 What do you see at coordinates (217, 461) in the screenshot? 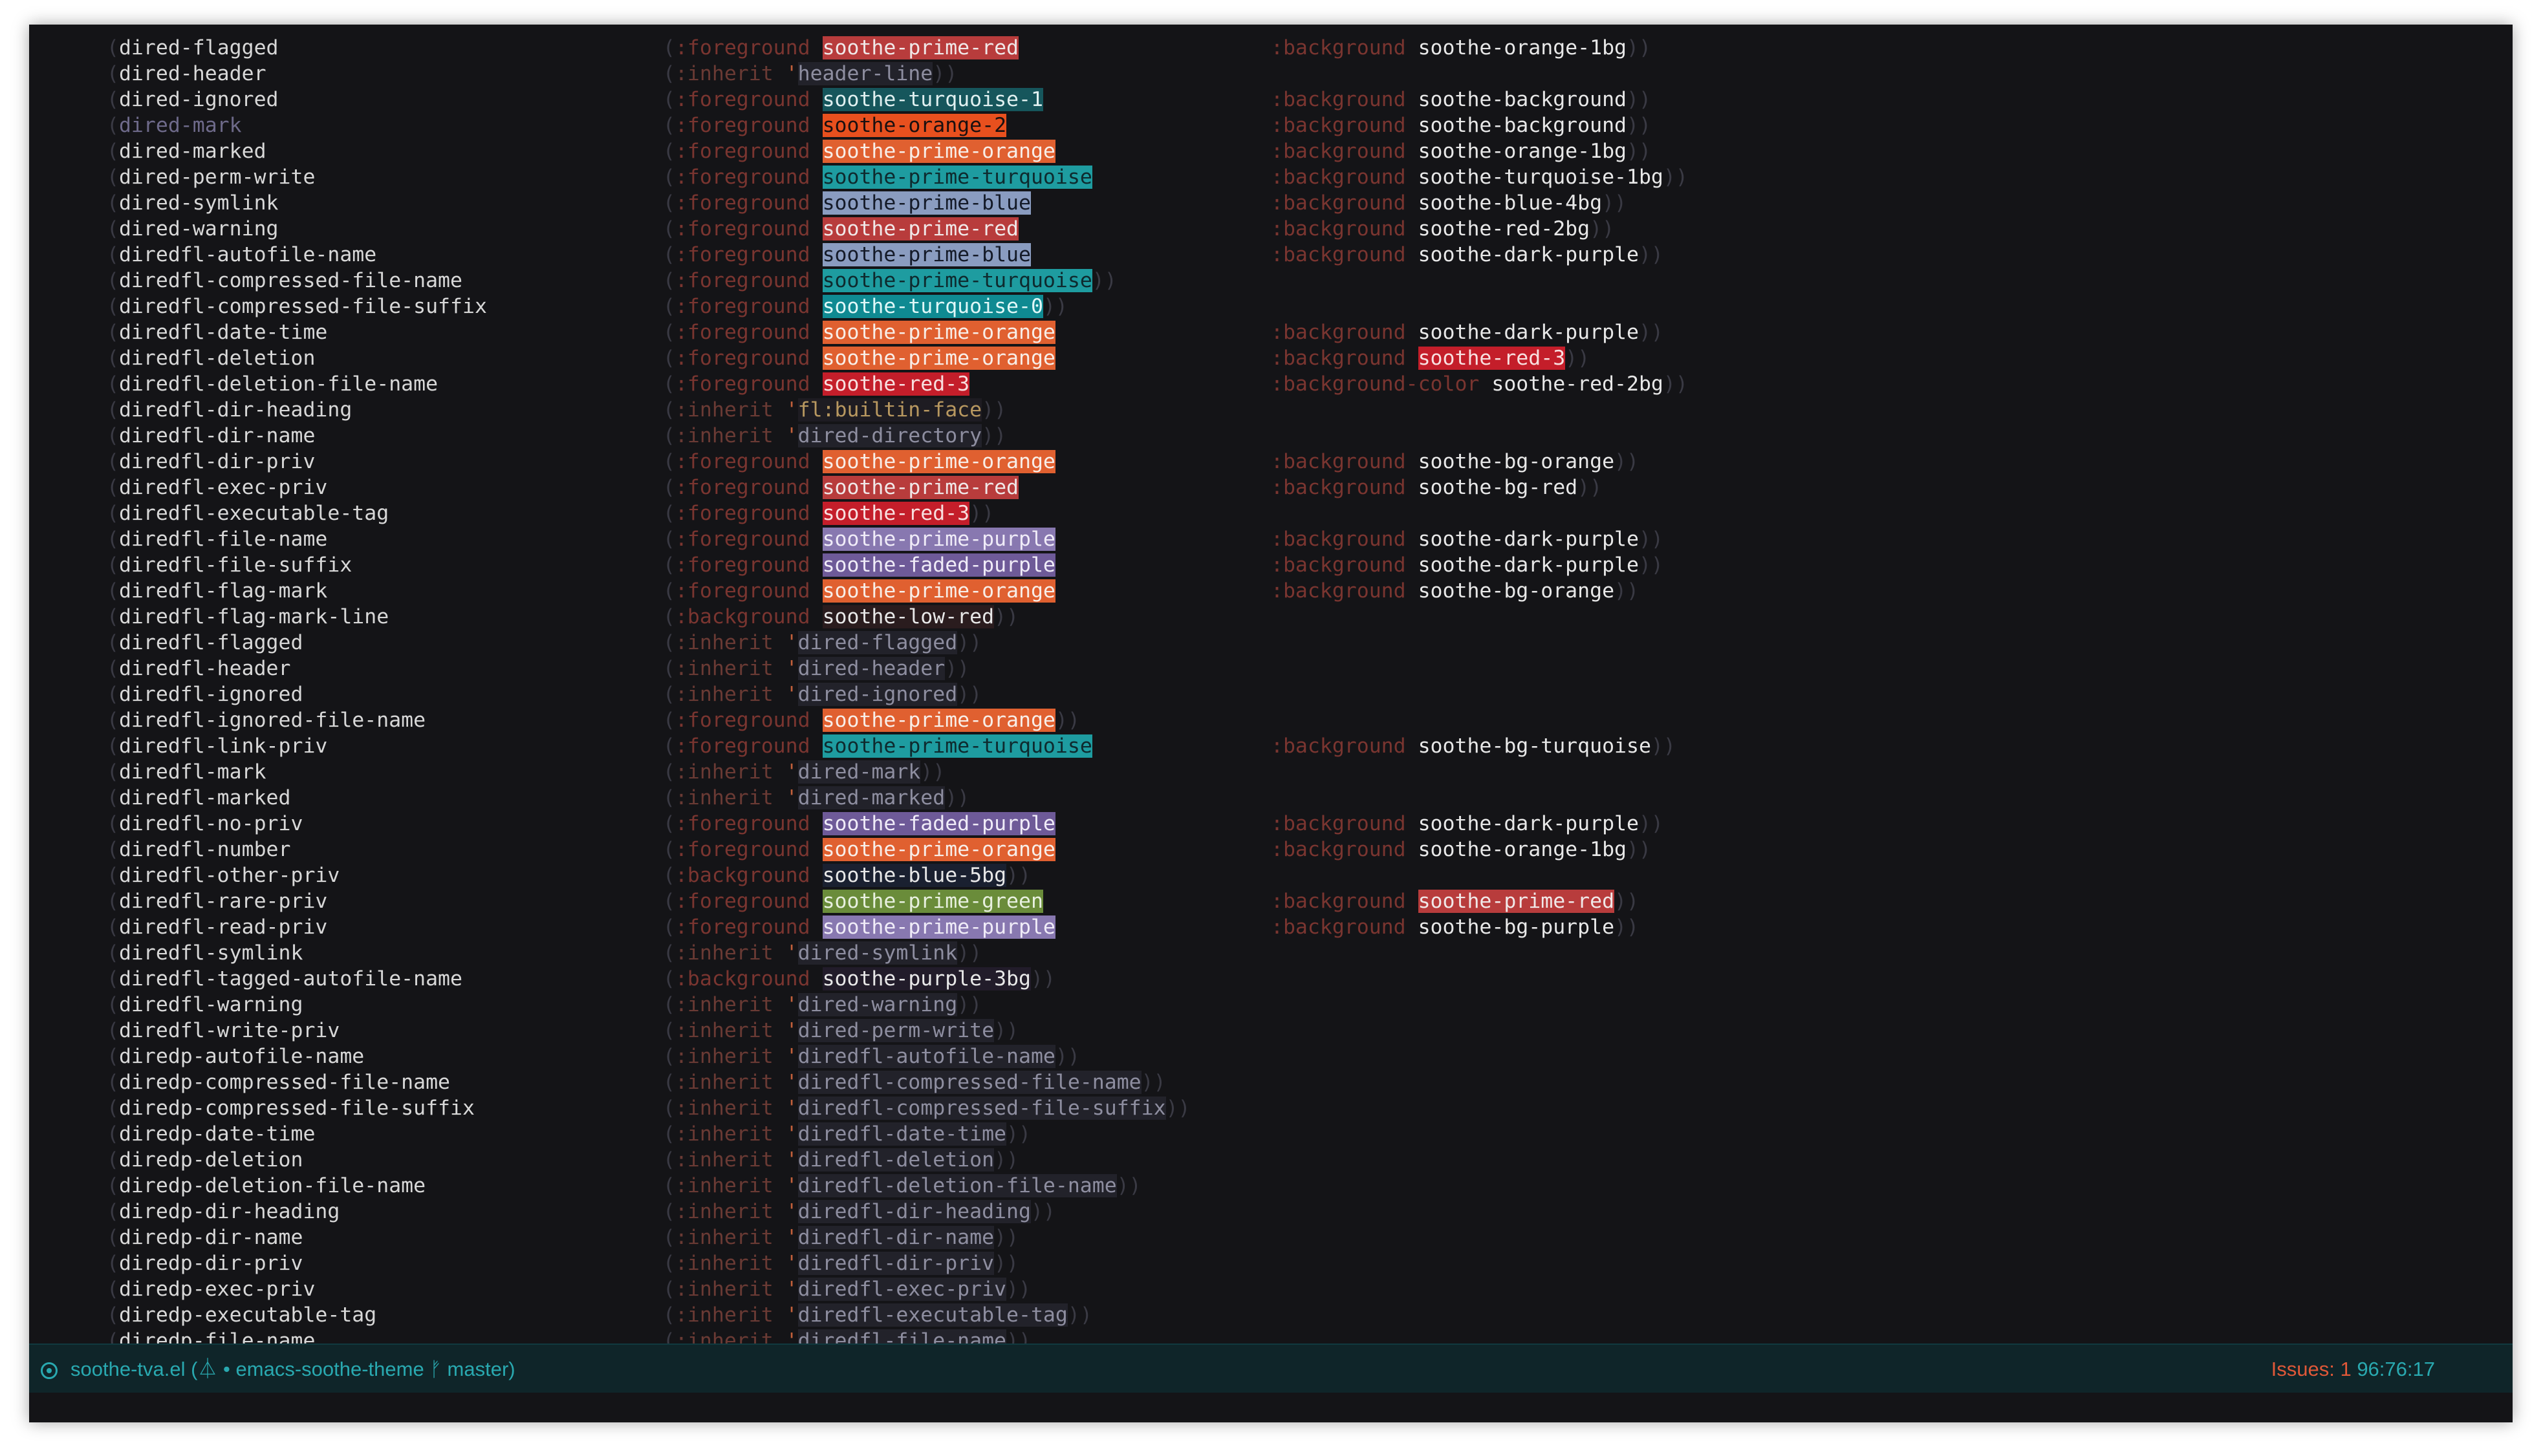
I see `face-name: diredfl-dir-priv` at bounding box center [217, 461].